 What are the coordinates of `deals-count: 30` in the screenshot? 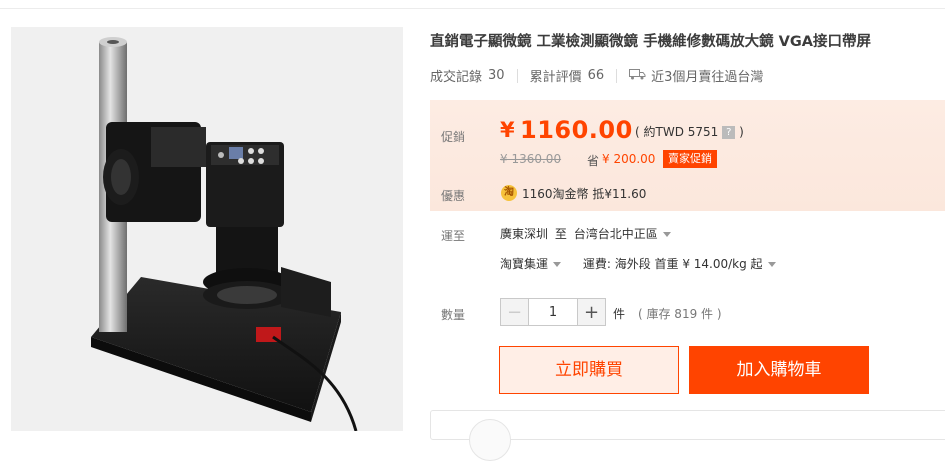 It's located at (496, 75).